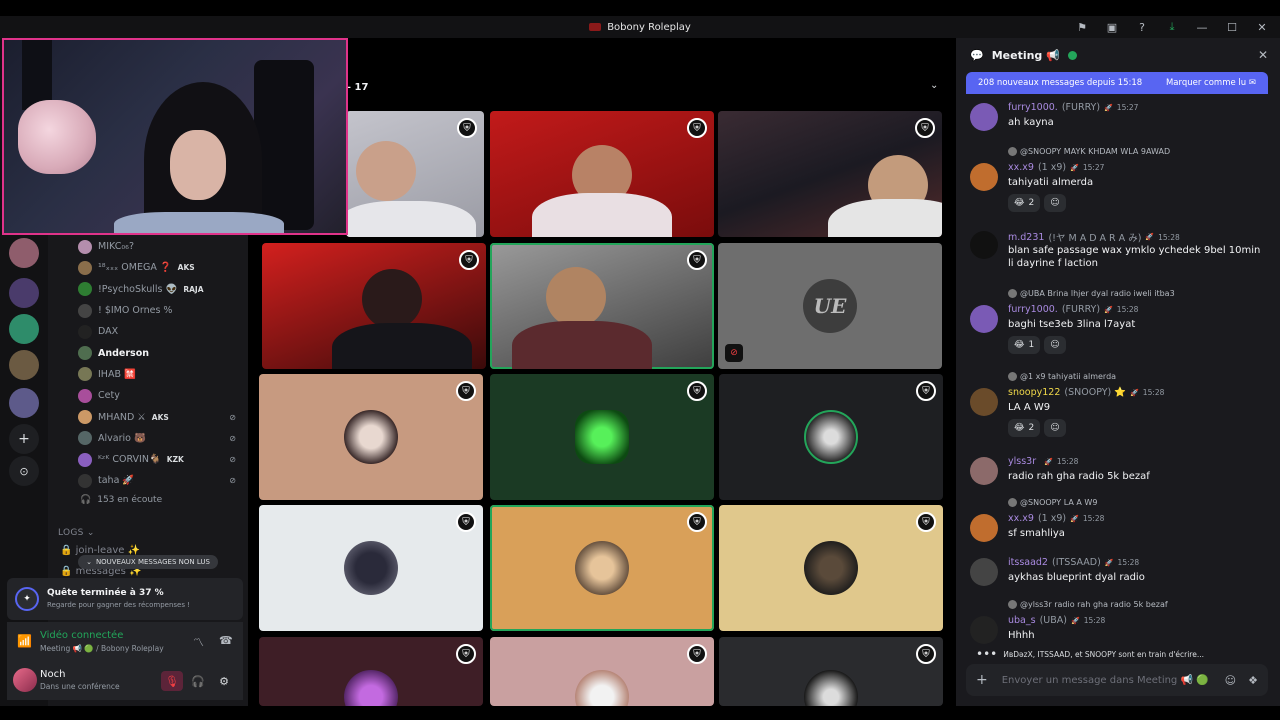 The width and height of the screenshot is (1280, 720). Describe the element at coordinates (1028, 562) in the screenshot. I see `message-username: itssaad2` at that location.